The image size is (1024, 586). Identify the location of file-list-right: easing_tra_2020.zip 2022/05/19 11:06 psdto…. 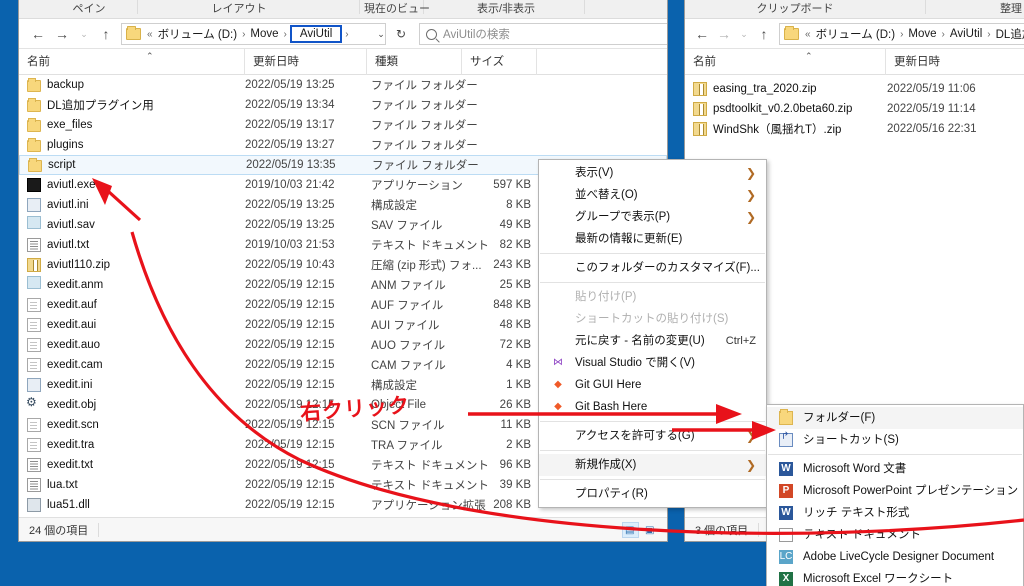
(854, 107).